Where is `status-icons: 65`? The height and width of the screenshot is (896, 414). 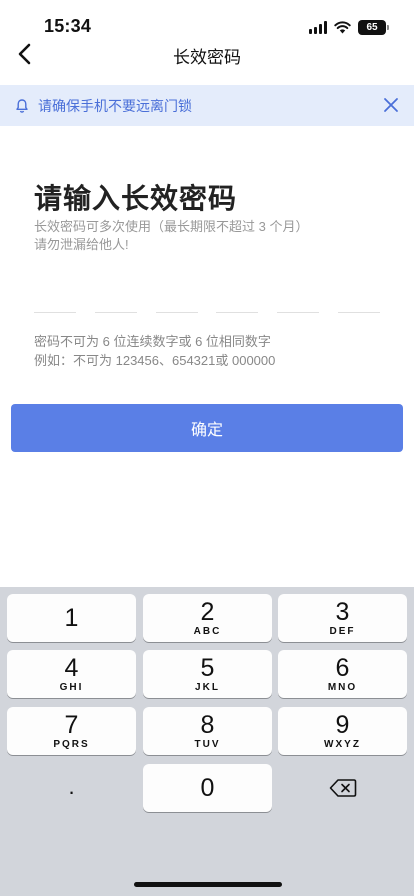
status-icons: 65 is located at coordinates (349, 27).